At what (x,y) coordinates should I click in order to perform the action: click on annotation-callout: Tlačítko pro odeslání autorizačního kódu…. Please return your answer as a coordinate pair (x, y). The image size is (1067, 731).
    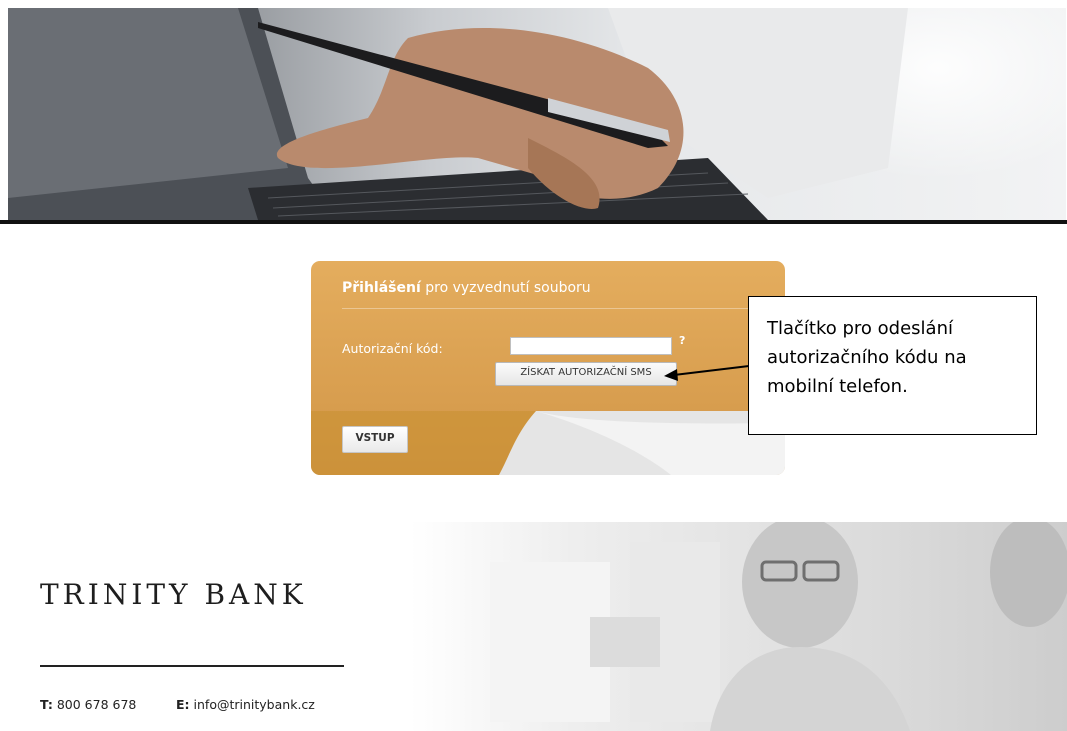
    Looking at the image, I should click on (892, 365).